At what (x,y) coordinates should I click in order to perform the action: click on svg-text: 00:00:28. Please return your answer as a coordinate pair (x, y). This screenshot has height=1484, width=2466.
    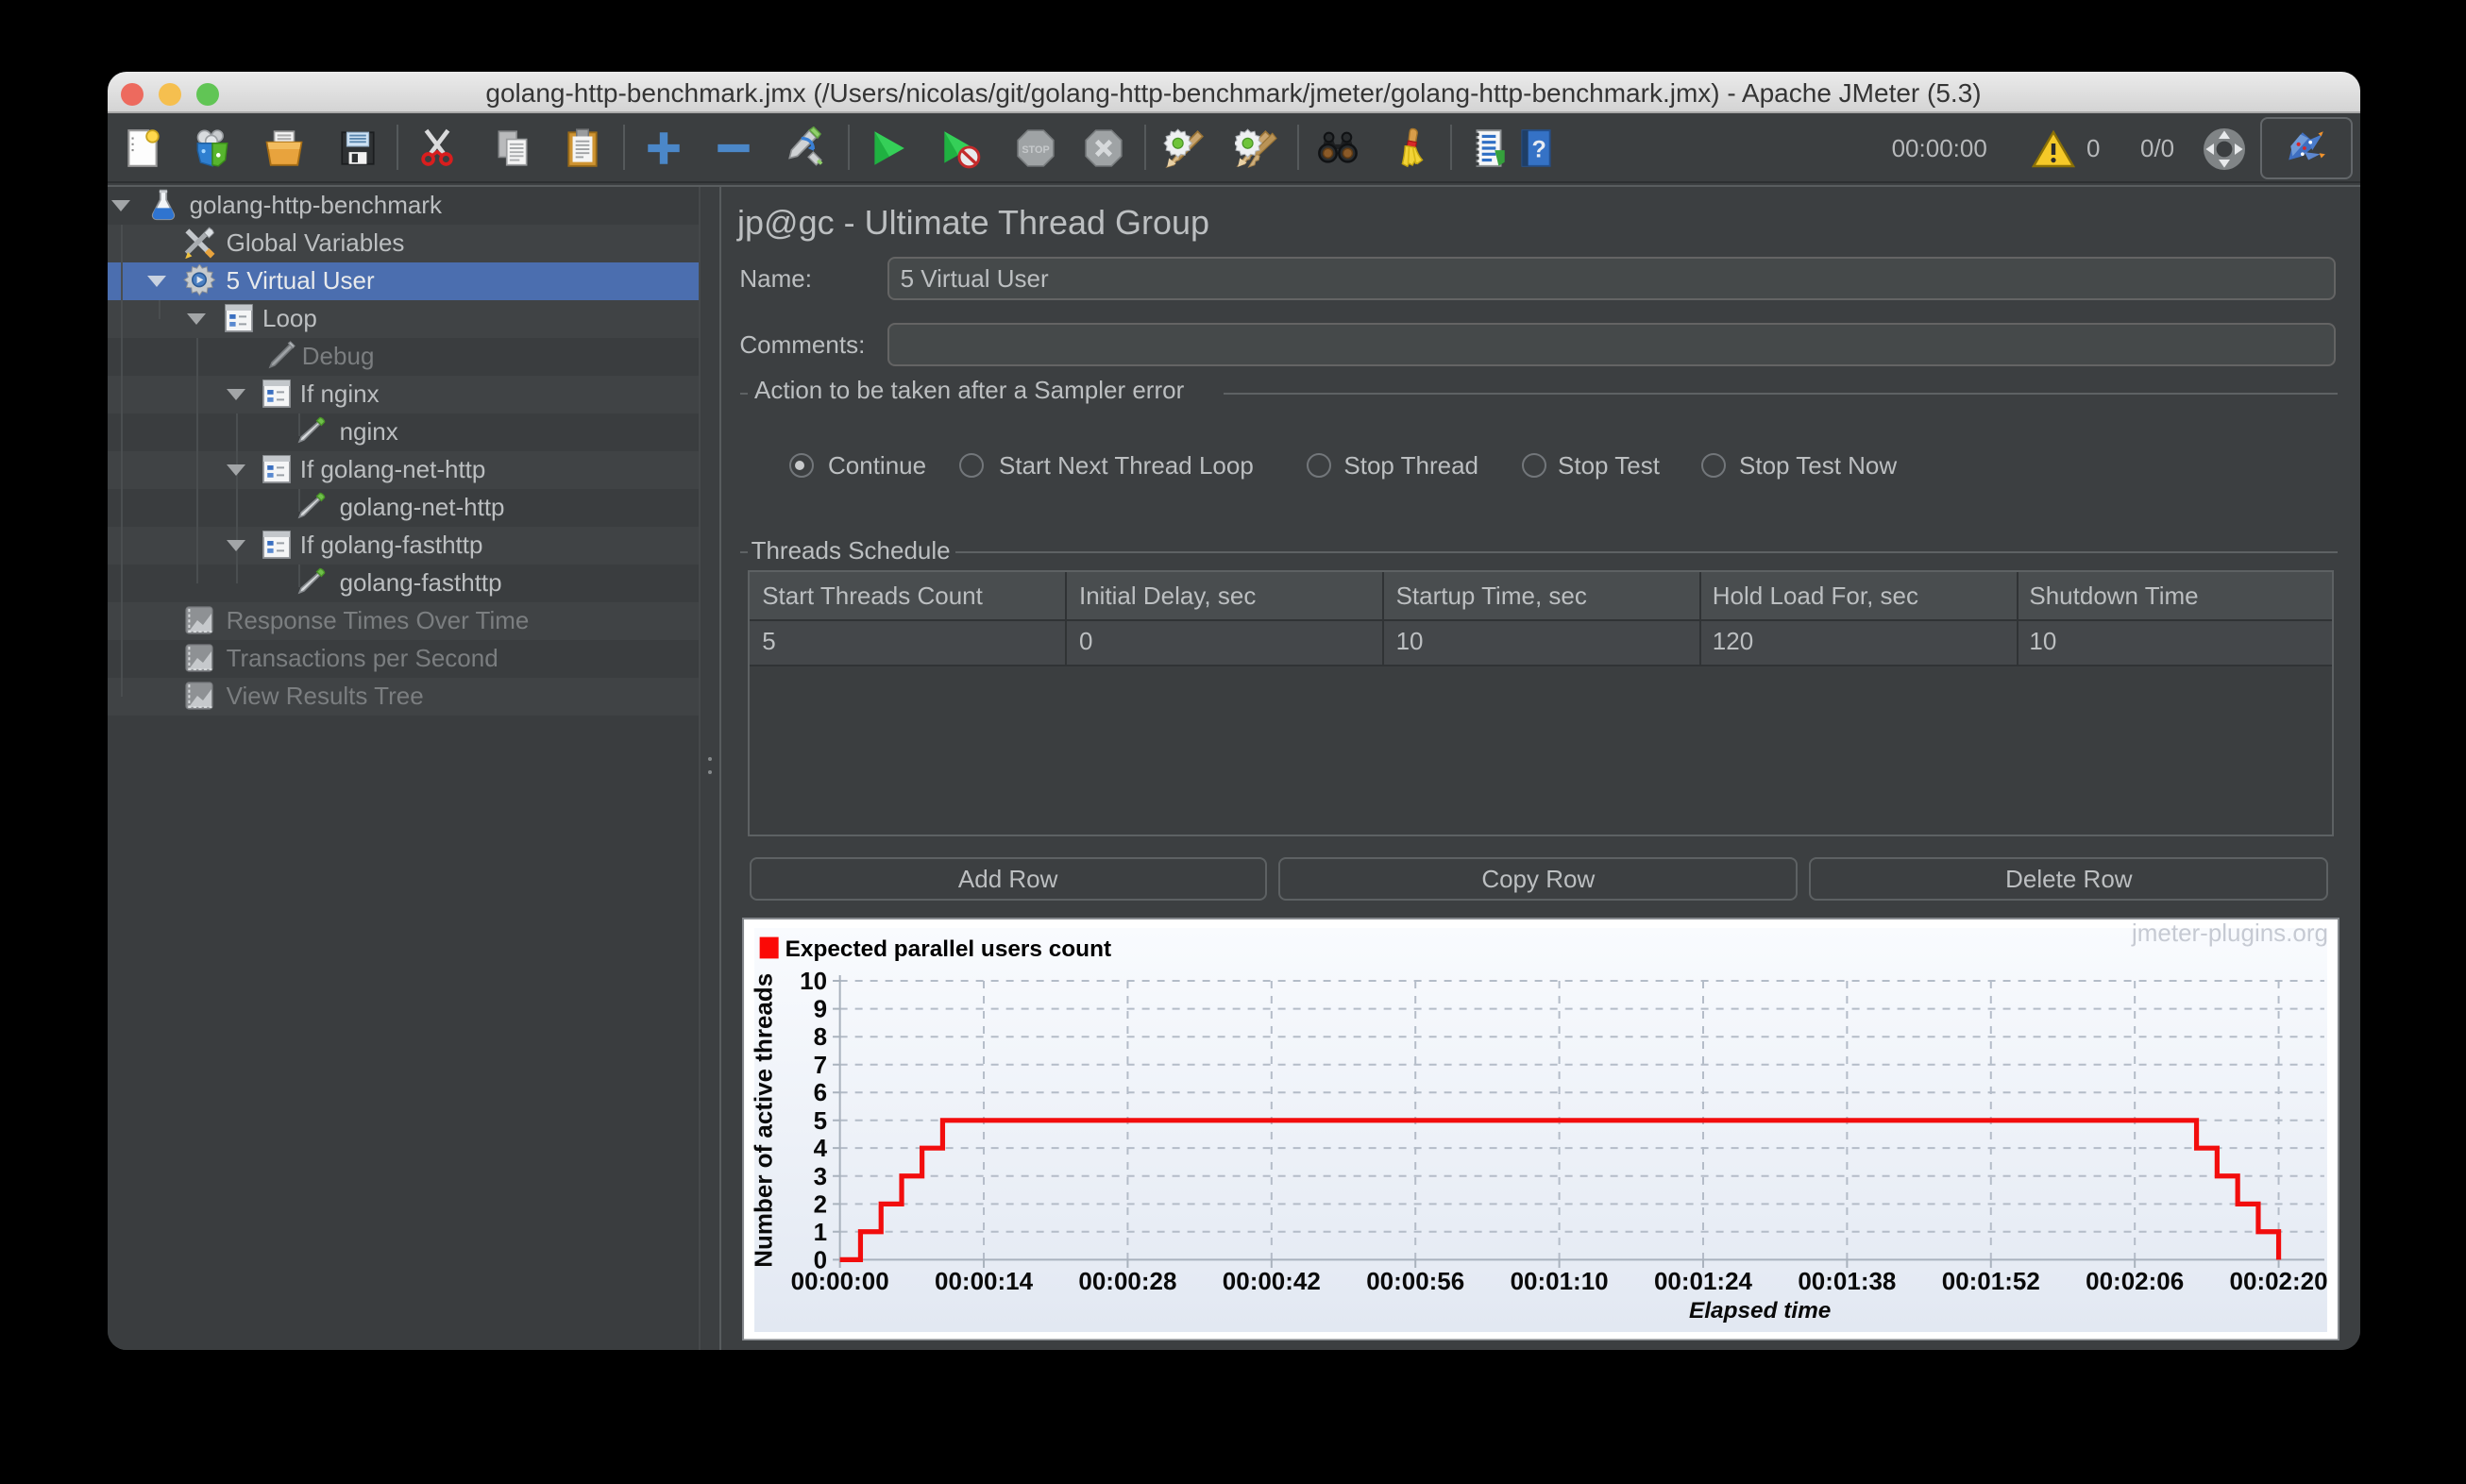
    Looking at the image, I should click on (1127, 1281).